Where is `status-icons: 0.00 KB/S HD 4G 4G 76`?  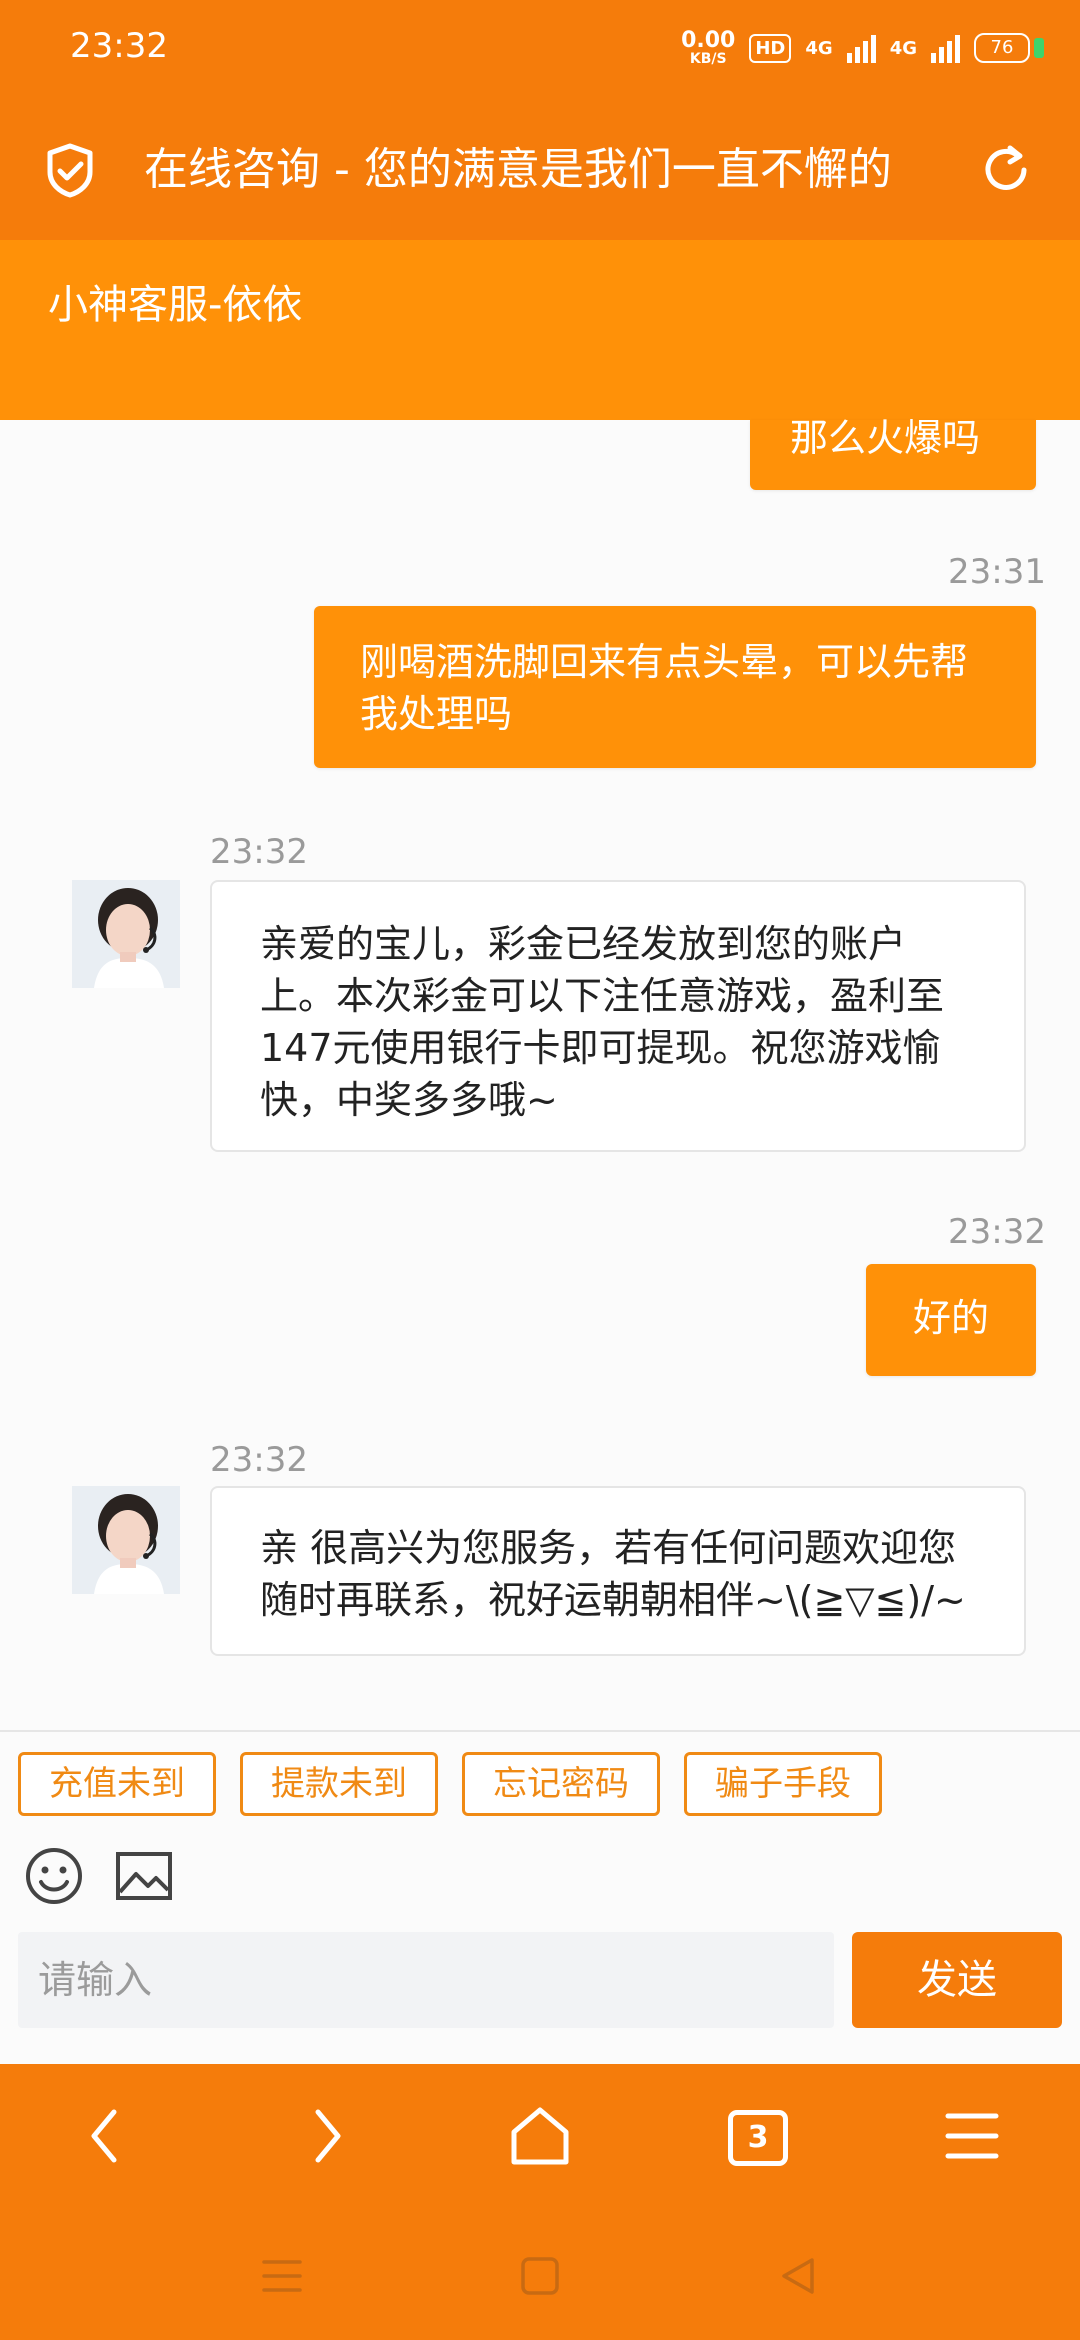
status-icons: 0.00 KB/S HD 4G 4G 76 is located at coordinates (862, 48).